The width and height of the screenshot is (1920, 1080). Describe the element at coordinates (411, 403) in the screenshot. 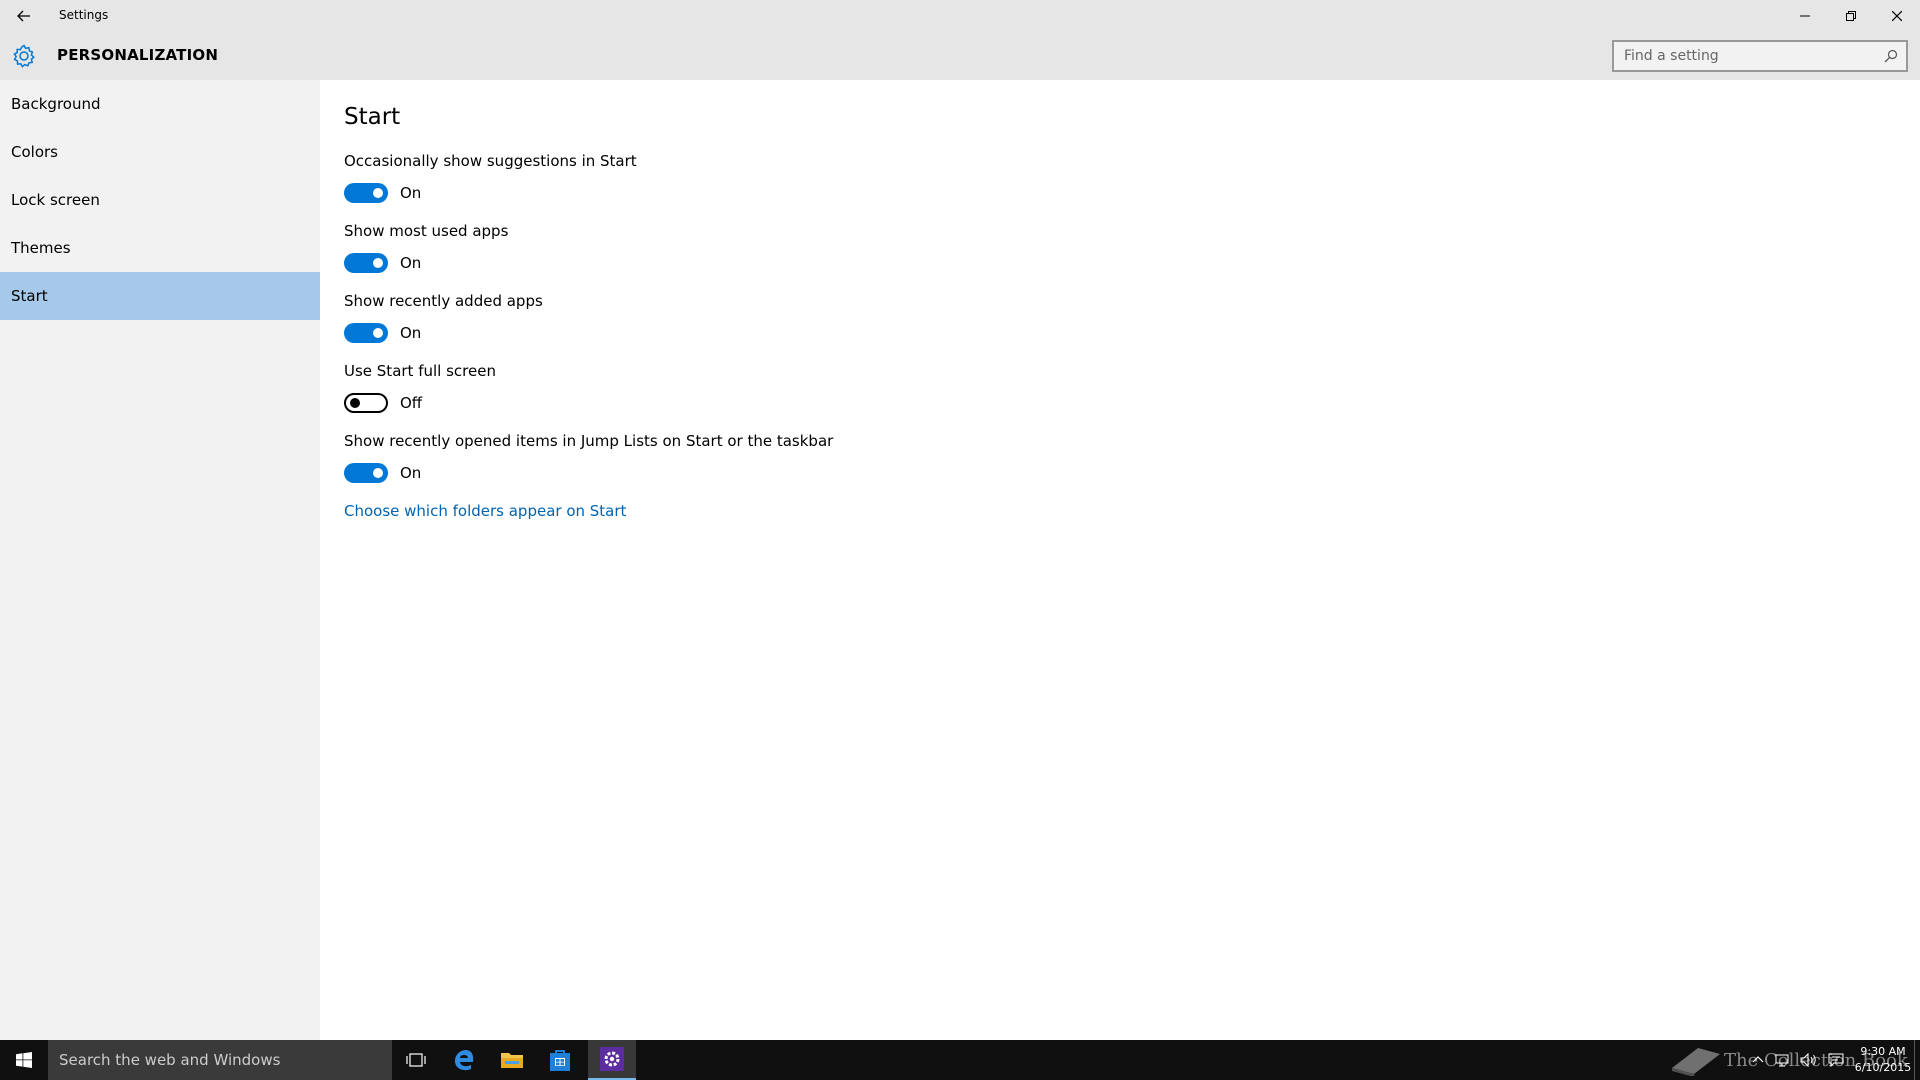

I see `toggle-state: Off` at that location.